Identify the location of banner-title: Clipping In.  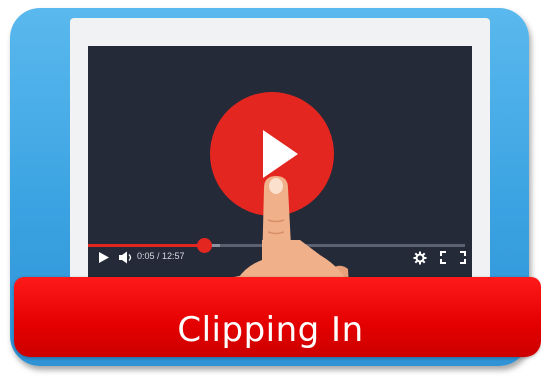
(270, 330).